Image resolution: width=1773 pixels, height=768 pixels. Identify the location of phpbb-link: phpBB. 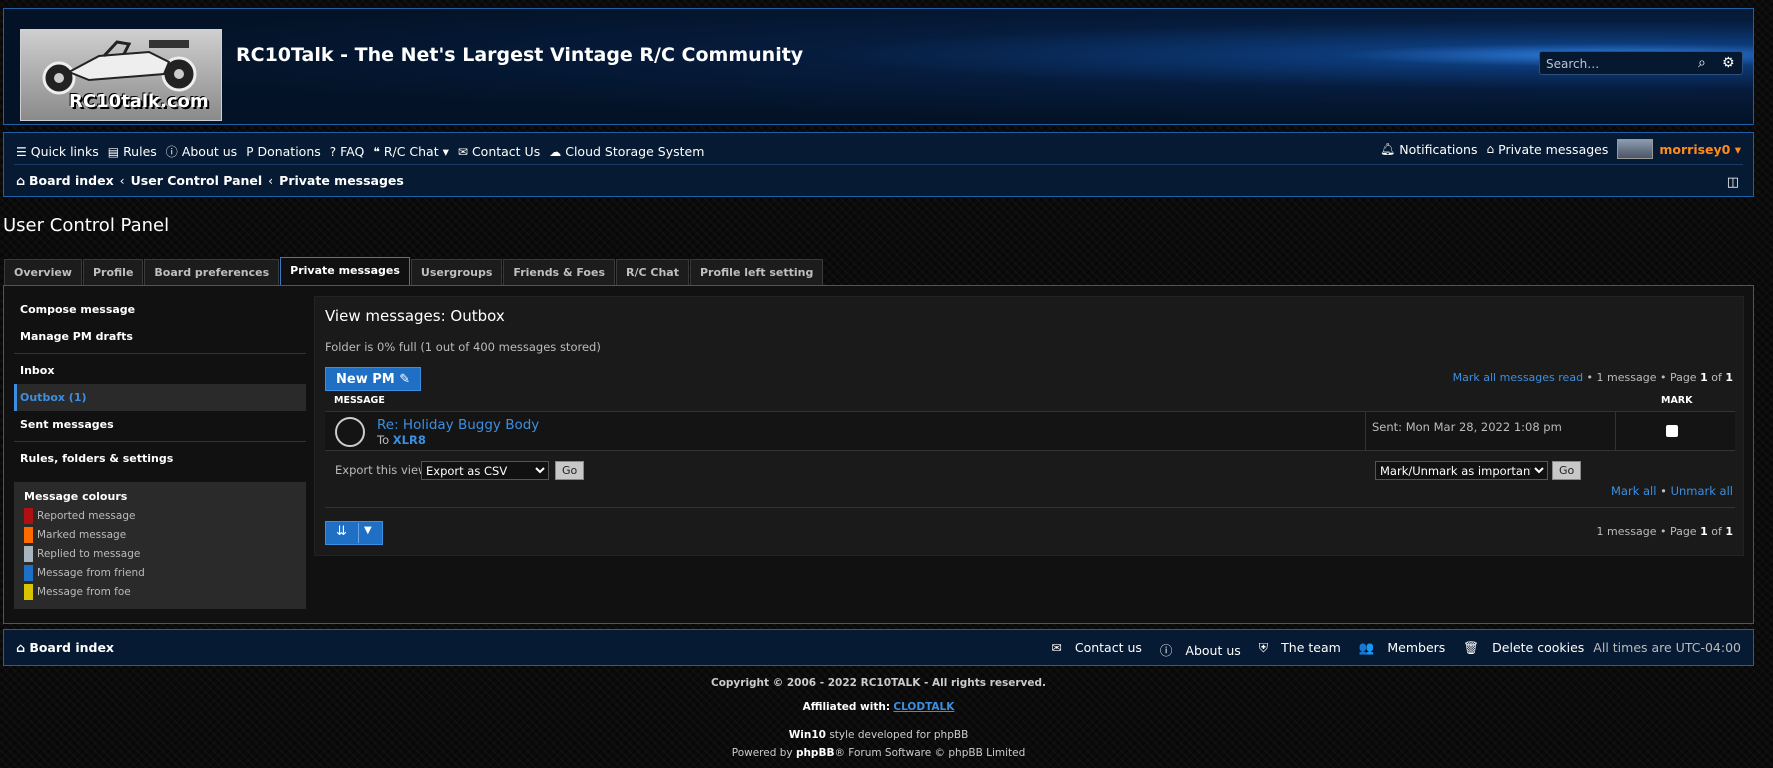
(815, 753).